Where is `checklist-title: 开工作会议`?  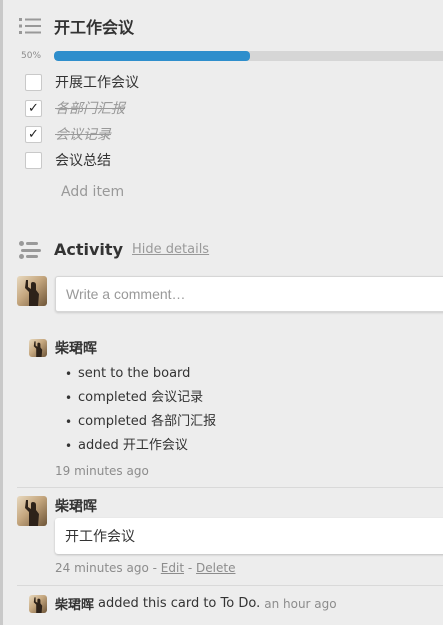 checklist-title: 开工作会议 is located at coordinates (94, 26).